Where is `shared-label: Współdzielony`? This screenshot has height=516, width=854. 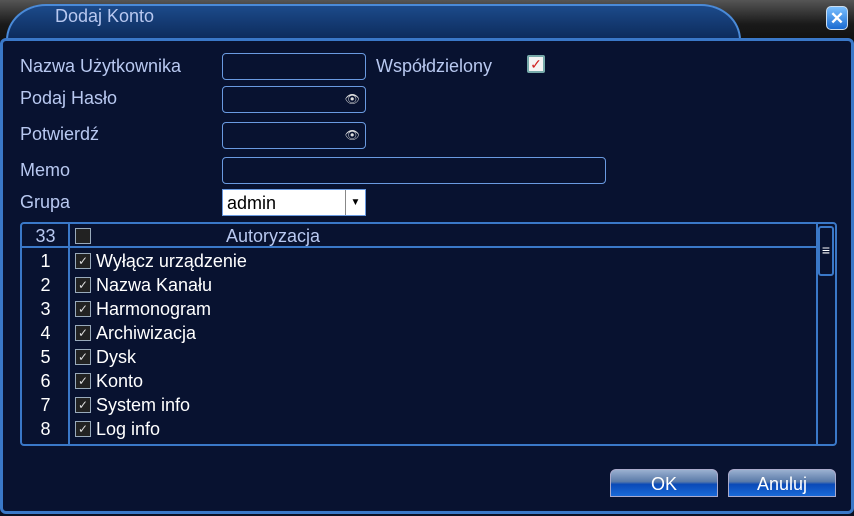 shared-label: Współdzielony is located at coordinates (434, 66).